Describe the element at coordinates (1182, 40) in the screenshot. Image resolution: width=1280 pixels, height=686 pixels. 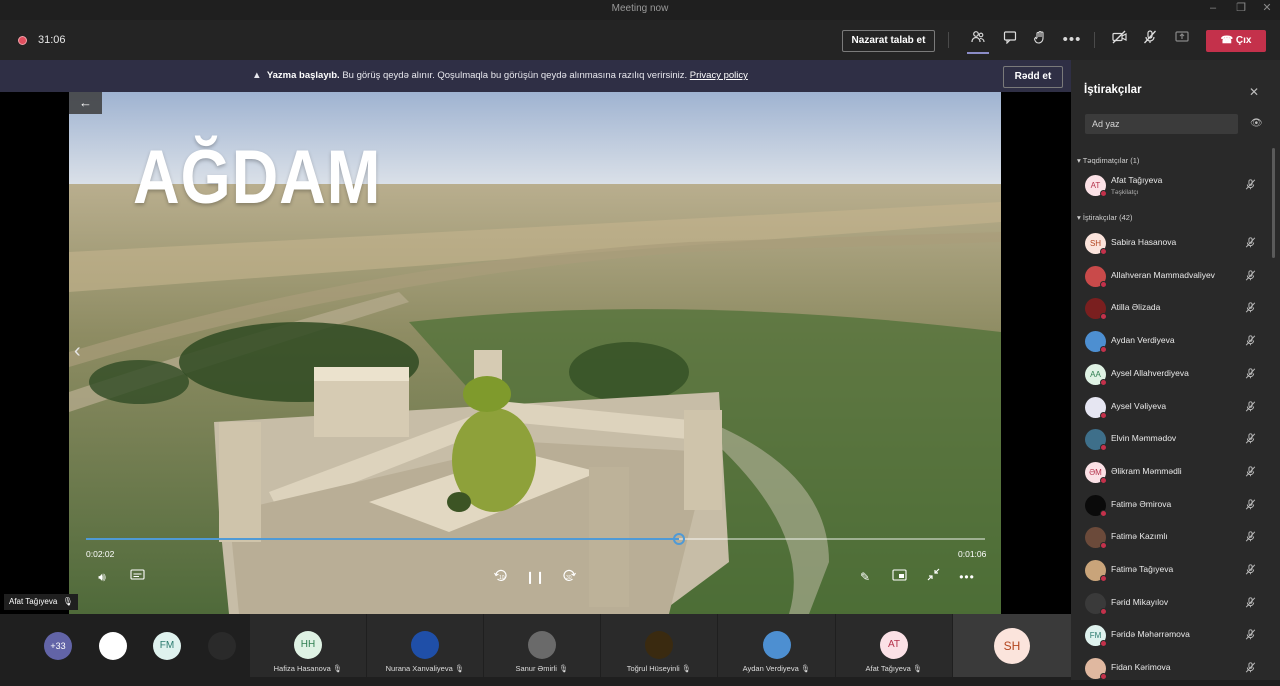
I see `share-screen-icon` at that location.